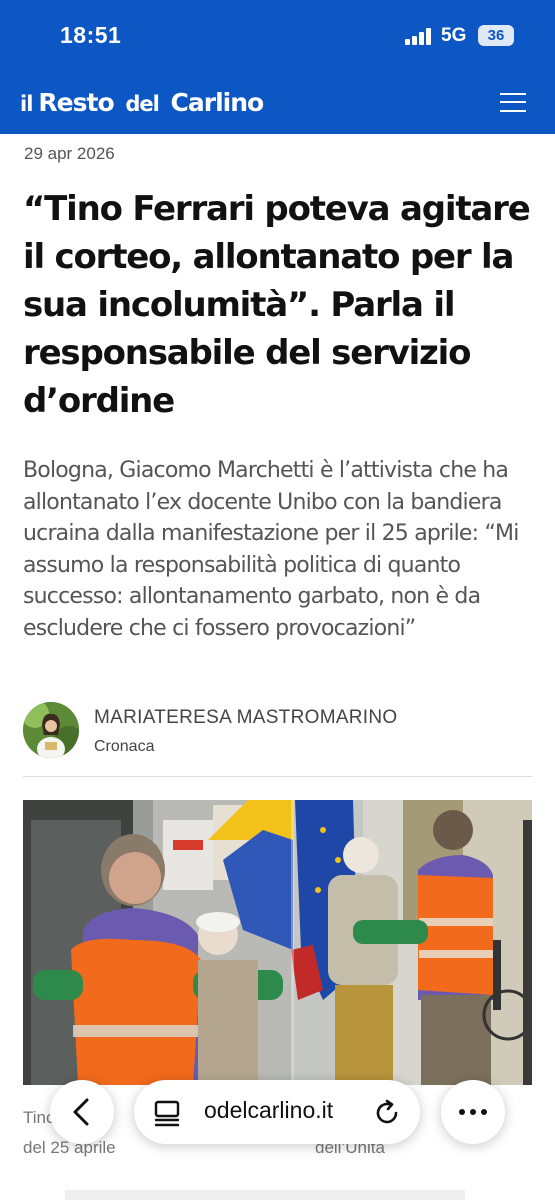 Image resolution: width=555 pixels, height=1200 pixels. I want to click on browser-toolbar: odelcarlino.it, so click(277, 1120).